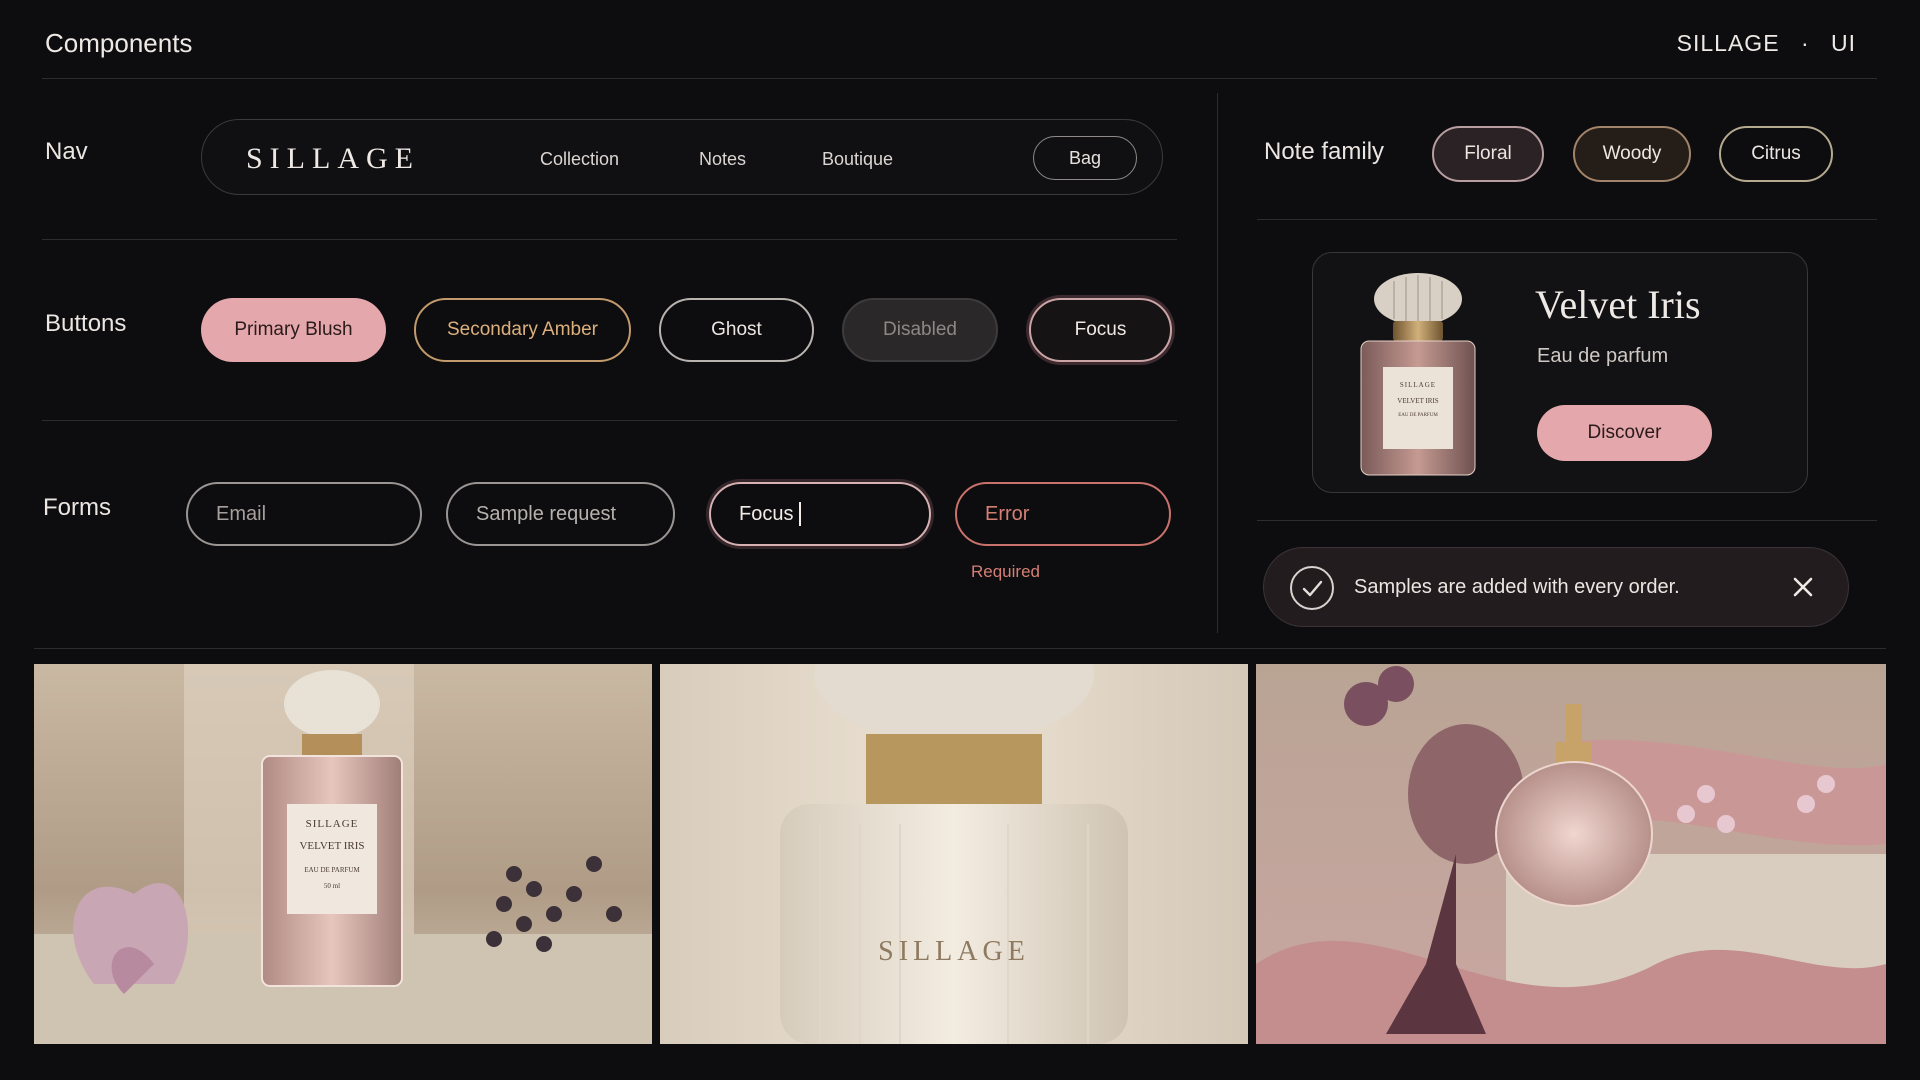 The image size is (1920, 1080). What do you see at coordinates (1324, 151) in the screenshot?
I see `section-label-note-family: Note family` at bounding box center [1324, 151].